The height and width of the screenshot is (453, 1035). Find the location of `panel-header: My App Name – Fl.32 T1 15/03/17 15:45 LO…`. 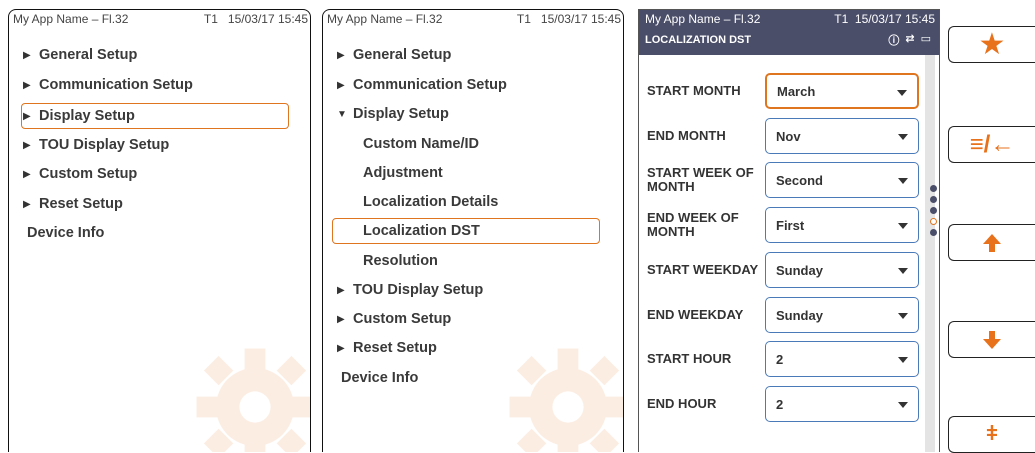

panel-header: My App Name – Fl.32 T1 15/03/17 15:45 LO… is located at coordinates (789, 32).